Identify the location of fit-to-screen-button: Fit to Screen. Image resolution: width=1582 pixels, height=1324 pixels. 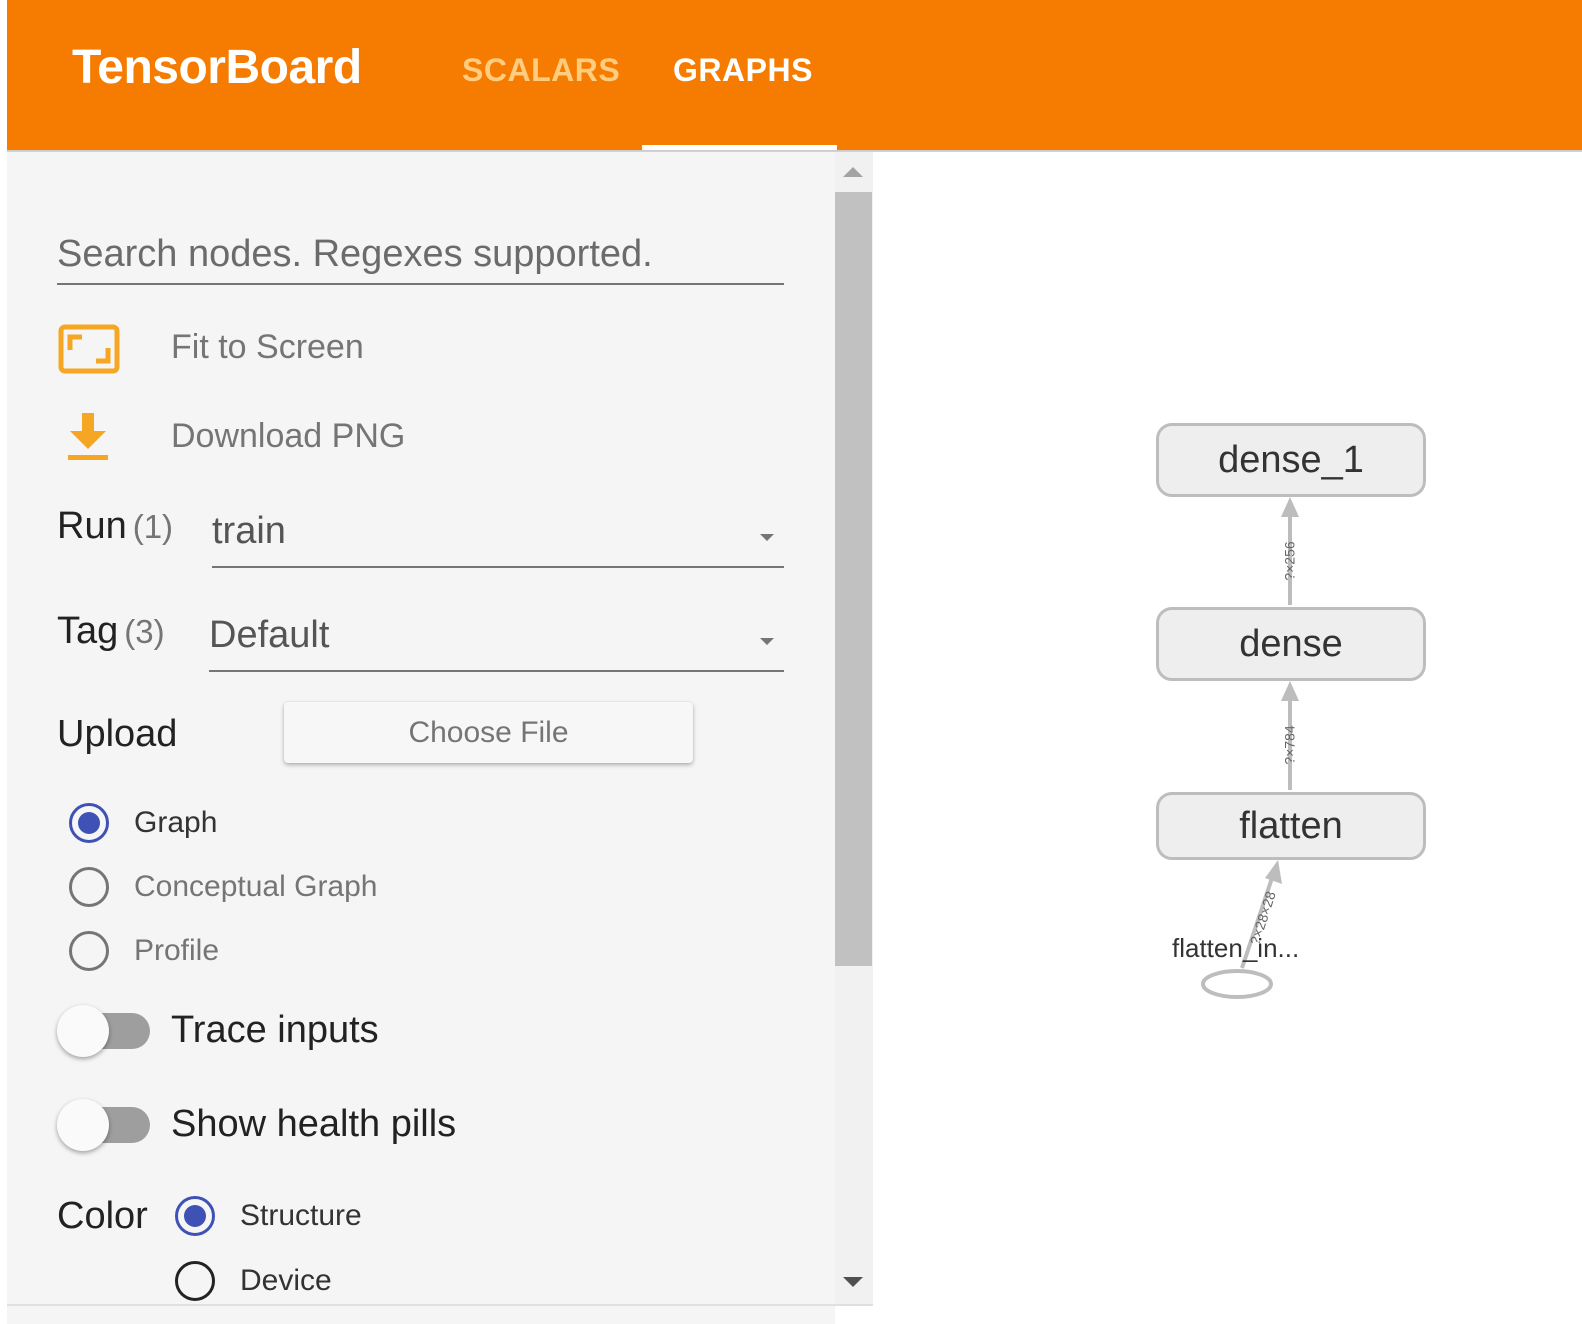
(267, 347).